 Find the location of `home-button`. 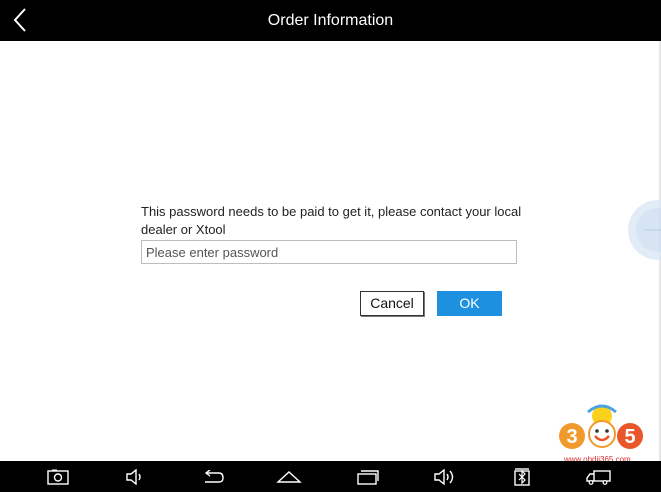

home-button is located at coordinates (289, 476).